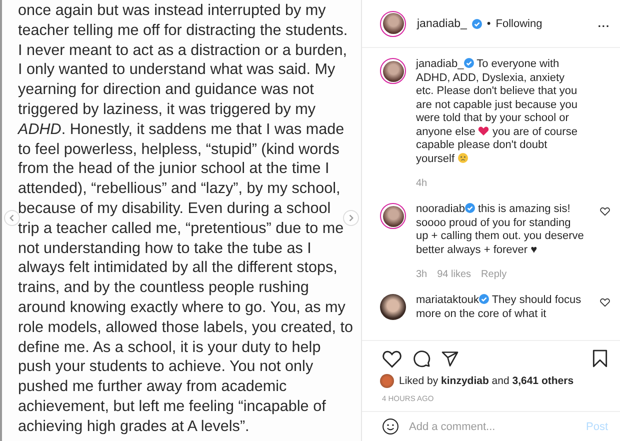  Describe the element at coordinates (163, 288) in the screenshot. I see `post-text-line: trains, and by the countless people rushing` at that location.